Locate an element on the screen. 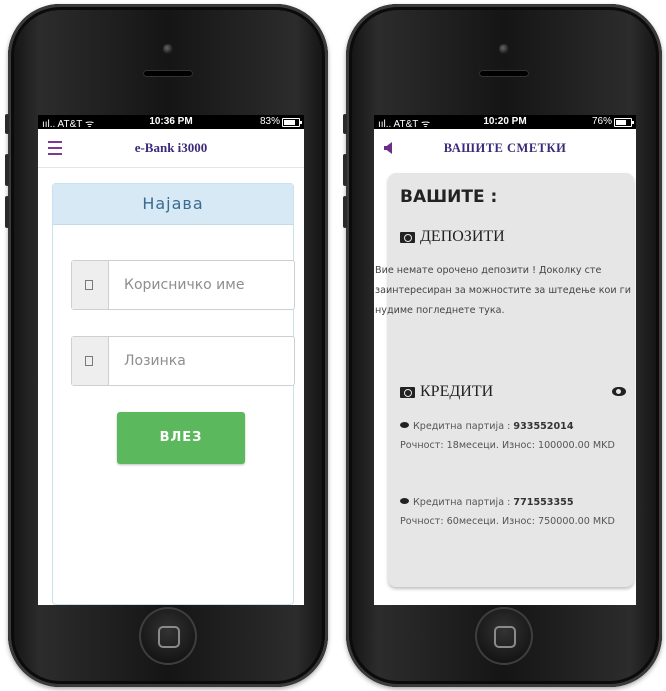 This screenshot has height=691, width=666. credit-number: 771553355 is located at coordinates (543, 502).